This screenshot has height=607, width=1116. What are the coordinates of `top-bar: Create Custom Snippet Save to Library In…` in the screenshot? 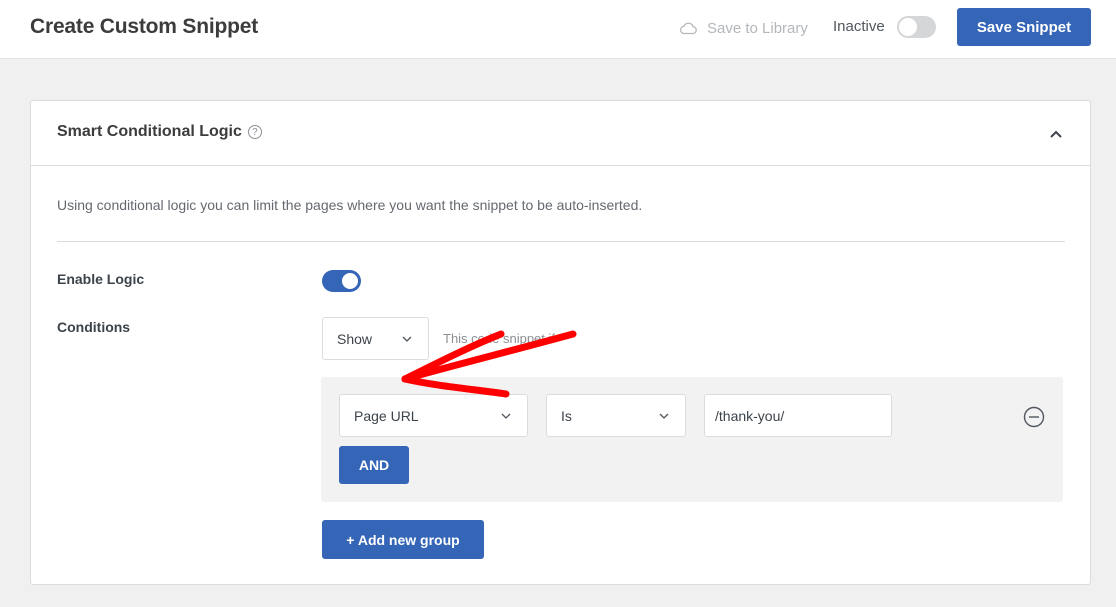 It's located at (558, 29).